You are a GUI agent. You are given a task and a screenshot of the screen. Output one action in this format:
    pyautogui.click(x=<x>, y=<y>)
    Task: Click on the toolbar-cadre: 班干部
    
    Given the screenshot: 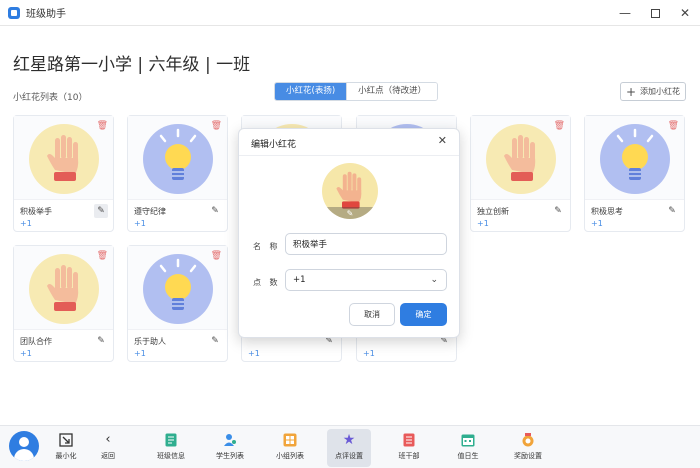 What is the action you would take?
    pyautogui.click(x=409, y=448)
    